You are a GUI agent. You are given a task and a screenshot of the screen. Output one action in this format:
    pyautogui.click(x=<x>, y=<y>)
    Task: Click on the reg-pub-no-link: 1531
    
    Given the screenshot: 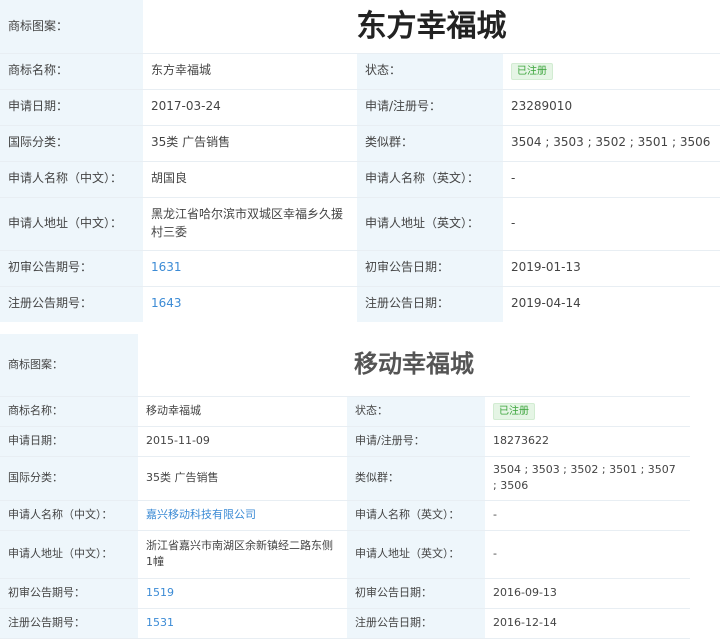 What is the action you would take?
    pyautogui.click(x=160, y=622)
    